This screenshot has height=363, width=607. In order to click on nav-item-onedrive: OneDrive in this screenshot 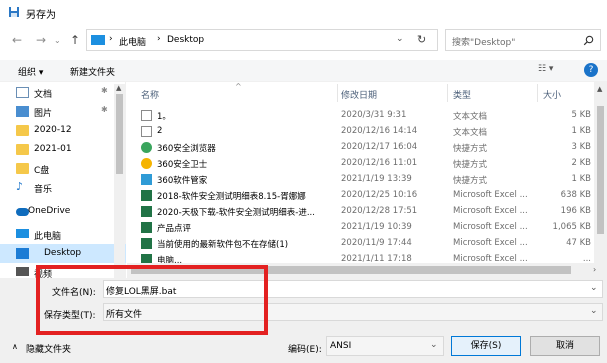, I will do `click(63, 211)`.